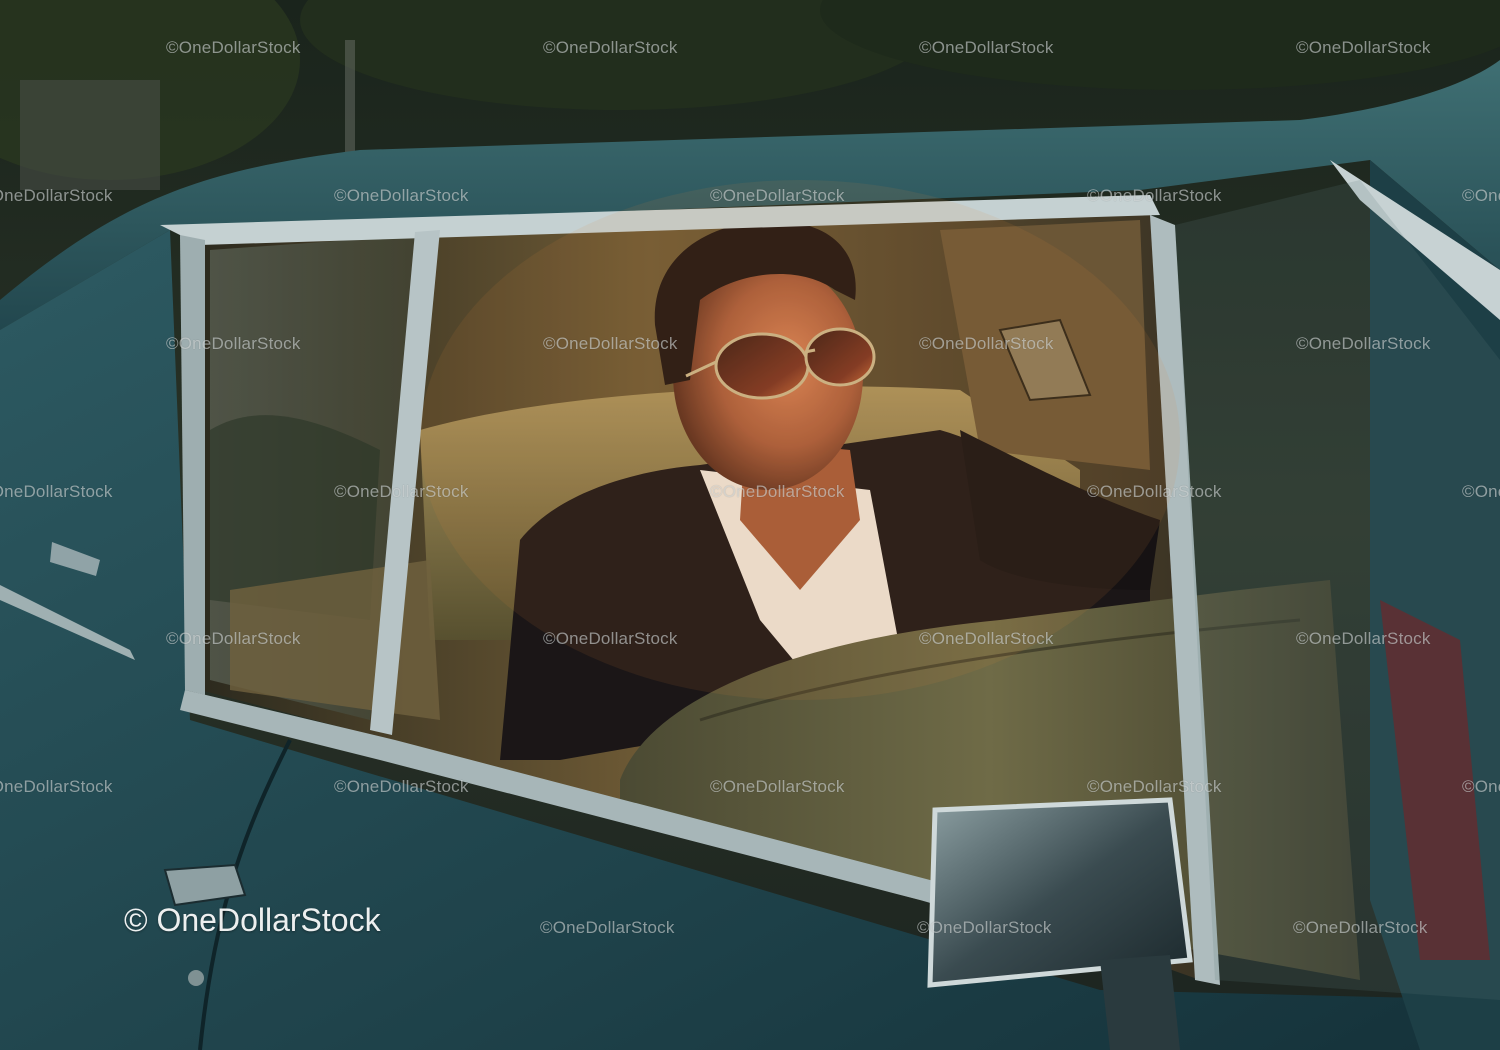 This screenshot has height=1050, width=1500. What do you see at coordinates (986, 47) in the screenshot?
I see `watermark-r1-c3: ©OneDollarStock` at bounding box center [986, 47].